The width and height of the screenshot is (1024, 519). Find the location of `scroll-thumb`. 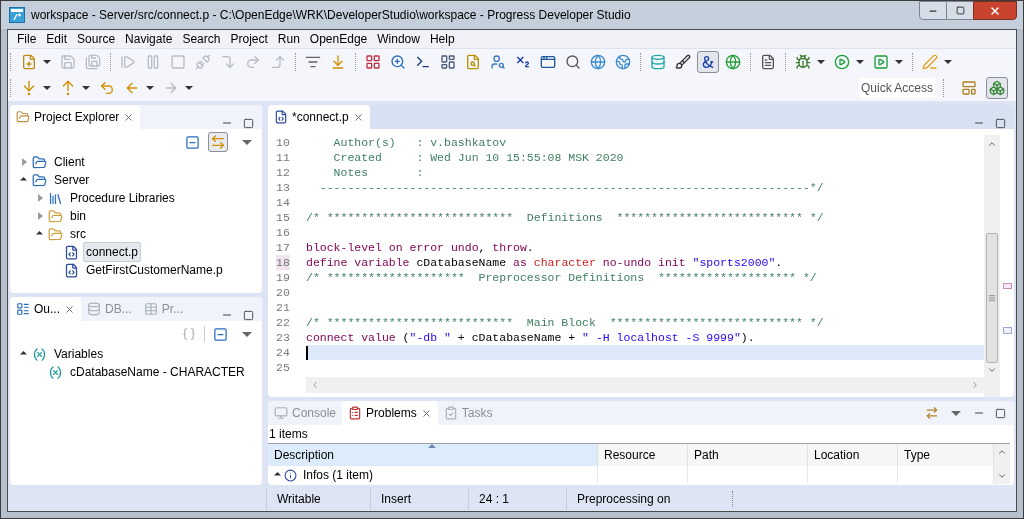

scroll-thumb is located at coordinates (992, 298).